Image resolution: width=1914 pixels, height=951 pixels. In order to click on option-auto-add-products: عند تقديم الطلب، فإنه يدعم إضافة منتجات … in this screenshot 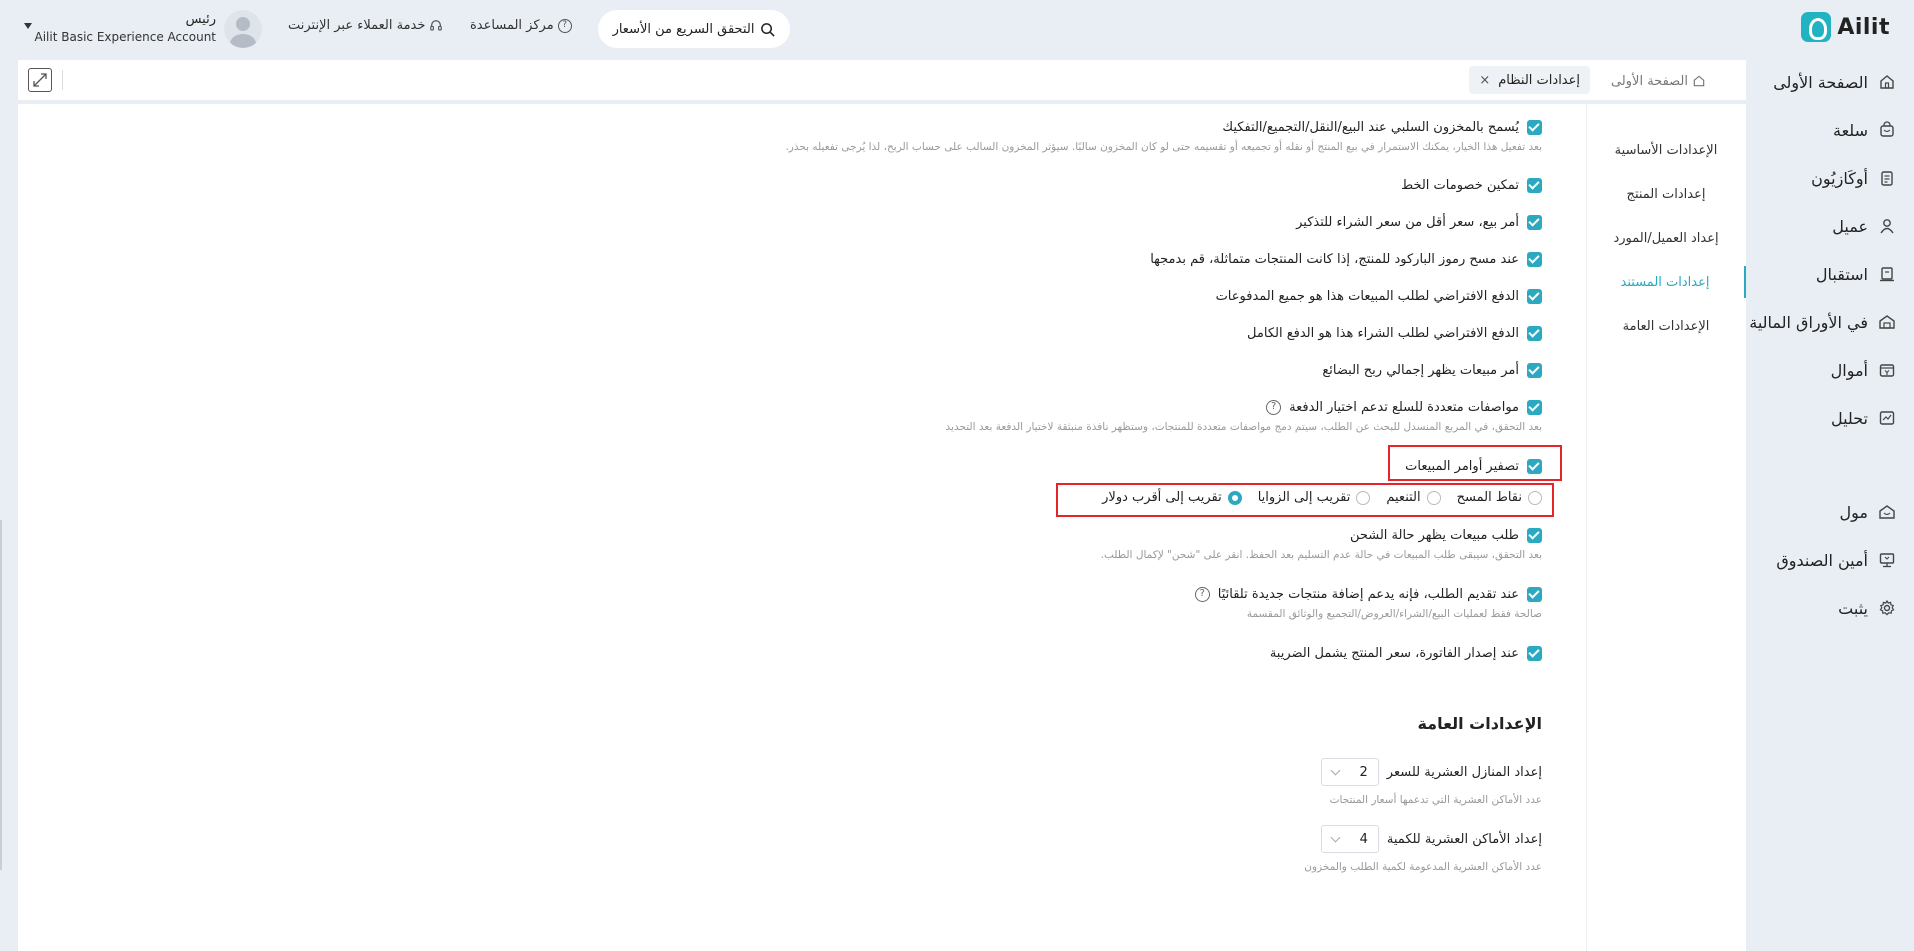, I will do `click(872, 603)`.